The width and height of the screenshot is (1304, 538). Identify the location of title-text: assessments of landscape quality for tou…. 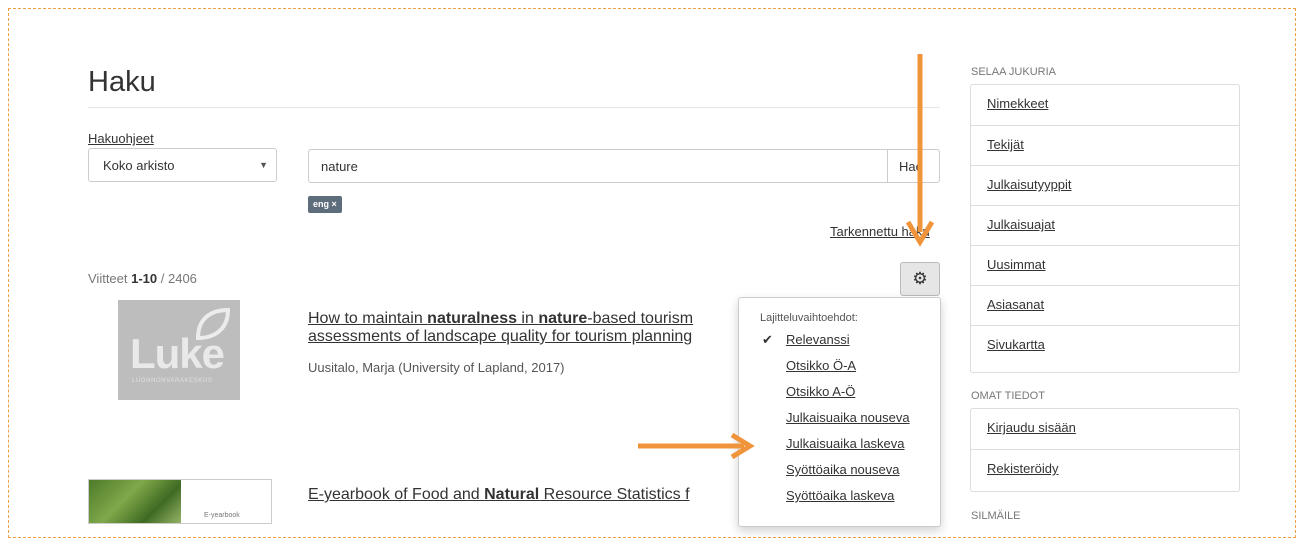
(500, 336).